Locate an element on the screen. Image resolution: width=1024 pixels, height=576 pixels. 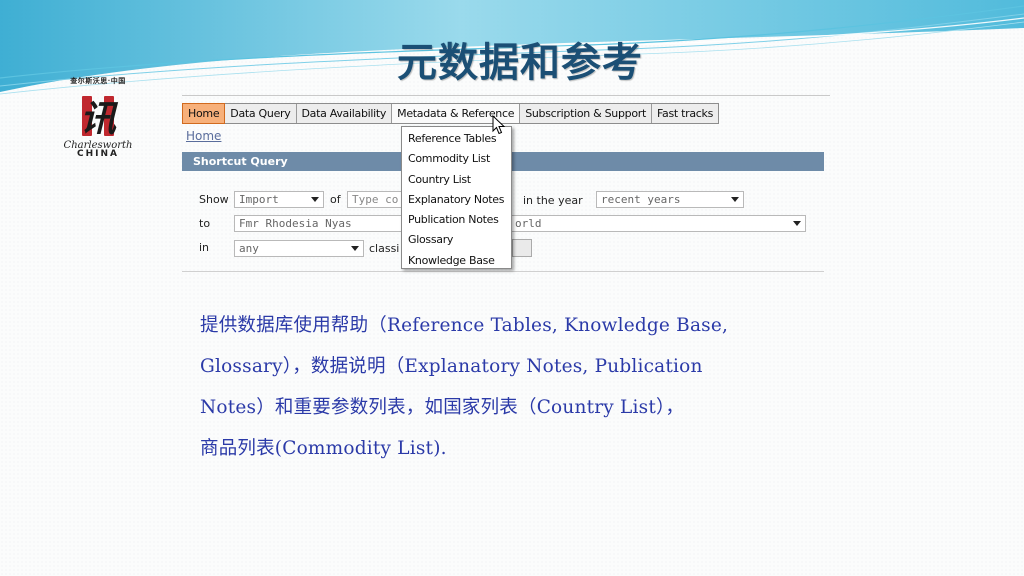
commodity-input: Type co is located at coordinates (375, 199).